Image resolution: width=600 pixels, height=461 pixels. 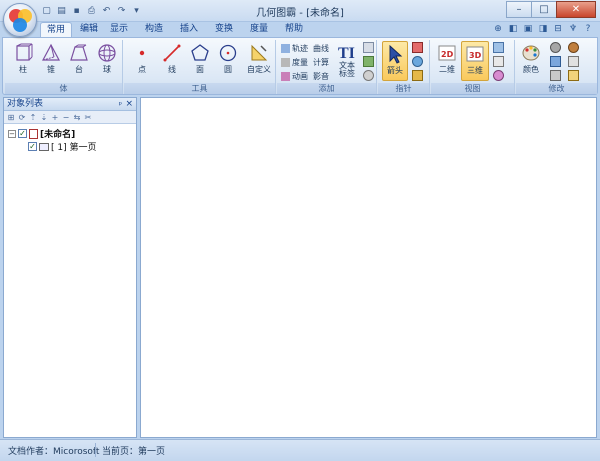 I want to click on polygon-tool-button: 面, so click(x=200, y=61).